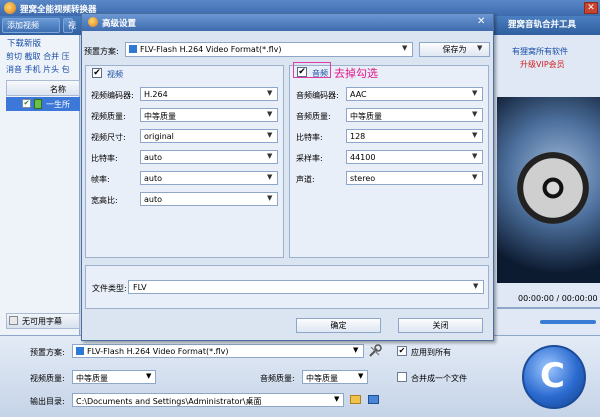 The height and width of the screenshot is (417, 600). What do you see at coordinates (306, 287) in the screenshot?
I see `file-type-select` at bounding box center [306, 287].